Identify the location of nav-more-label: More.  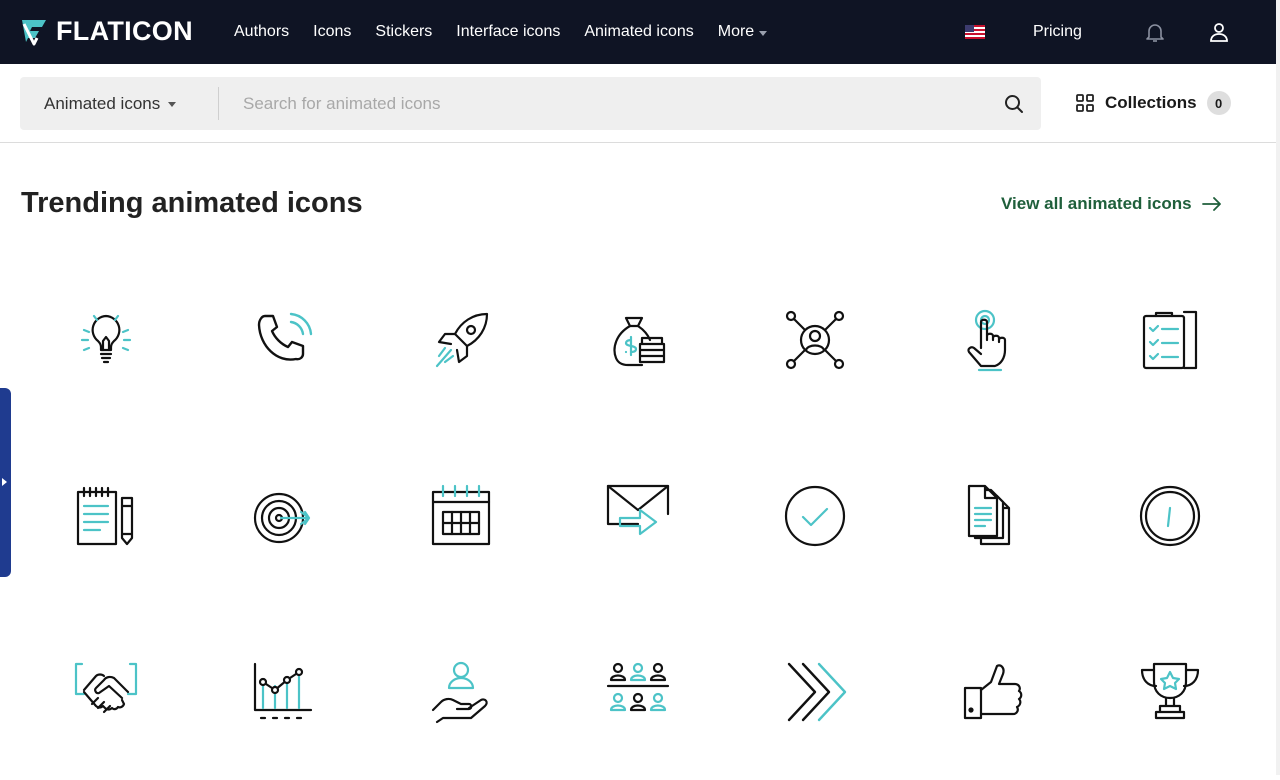
(736, 31).